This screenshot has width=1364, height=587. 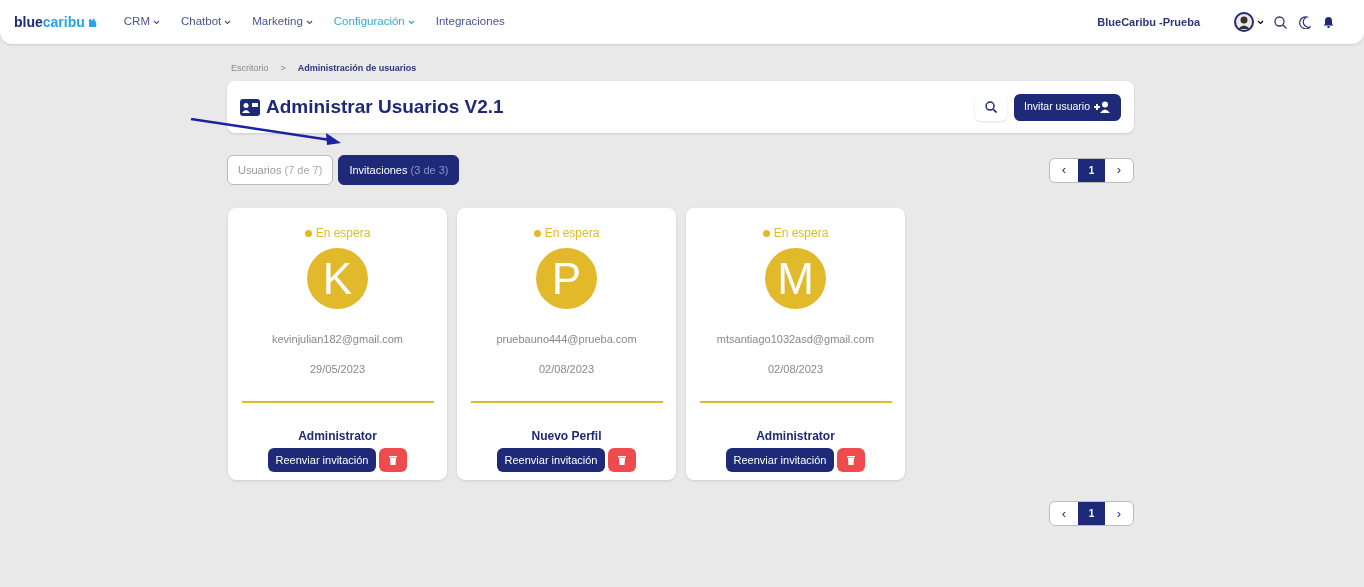 I want to click on avatar-menu, so click(x=1249, y=22).